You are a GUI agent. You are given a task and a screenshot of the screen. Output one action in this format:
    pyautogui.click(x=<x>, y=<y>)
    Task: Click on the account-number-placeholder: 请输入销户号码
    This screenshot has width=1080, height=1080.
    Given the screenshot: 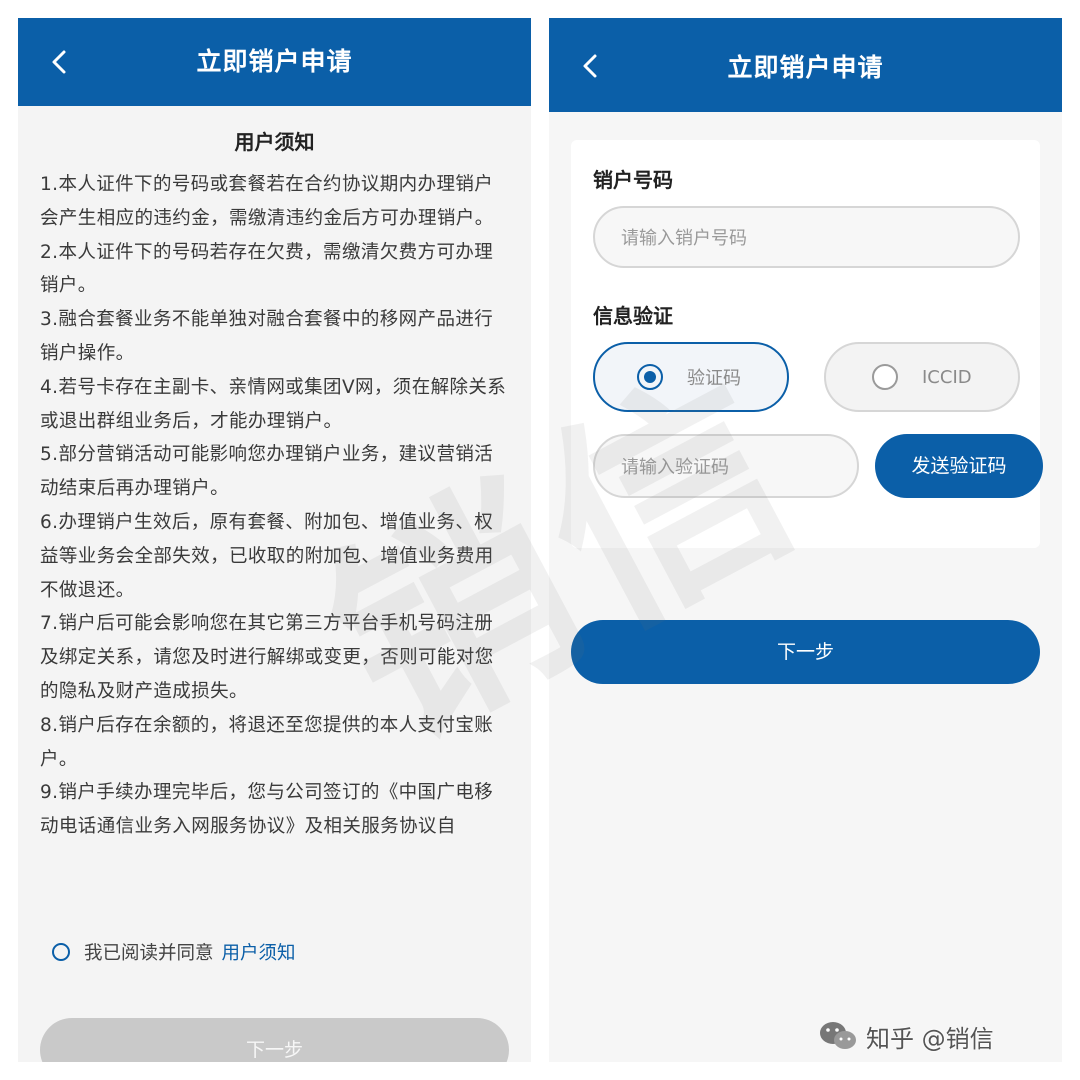 What is the action you would take?
    pyautogui.click(x=684, y=238)
    